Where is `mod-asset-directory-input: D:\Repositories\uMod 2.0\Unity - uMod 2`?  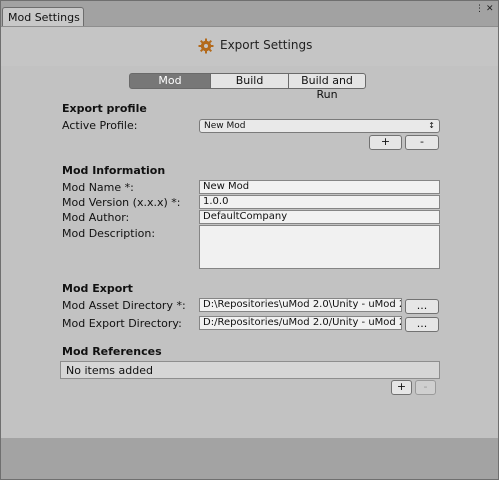 mod-asset-directory-input: D:\Repositories\uMod 2.0\Unity - uMod 2 is located at coordinates (300, 305).